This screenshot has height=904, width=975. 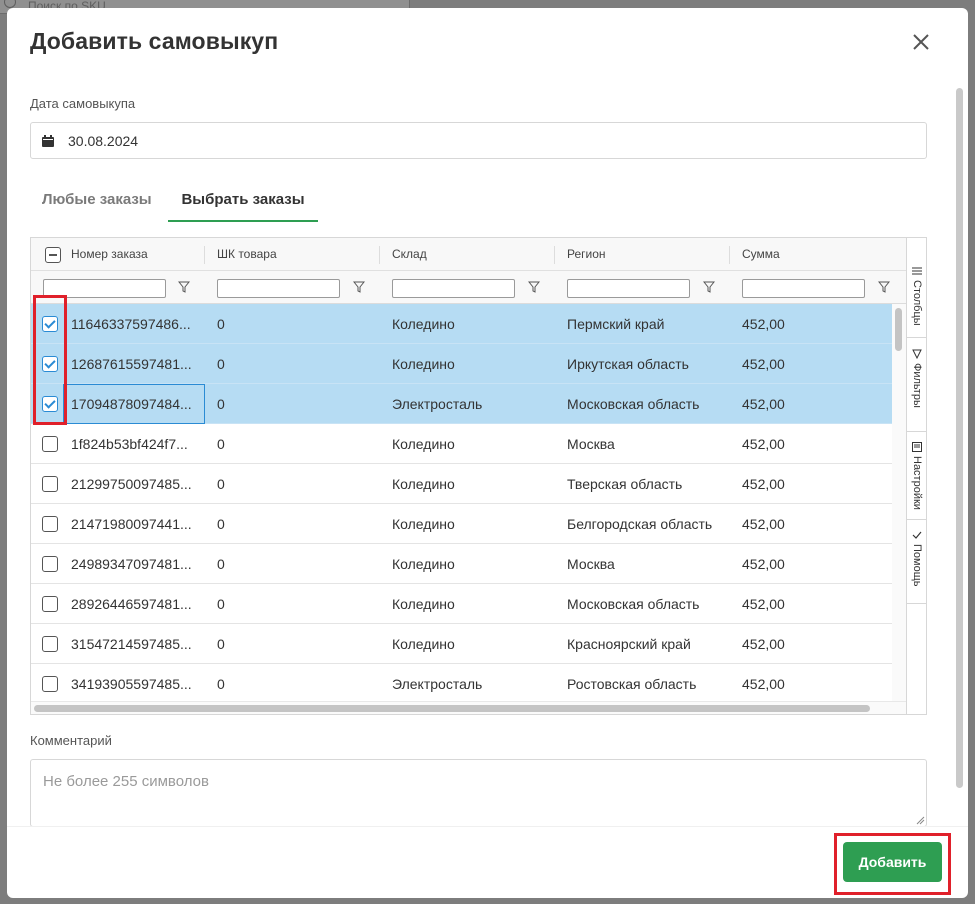 I want to click on resize-handle-icon, so click(x=920, y=820).